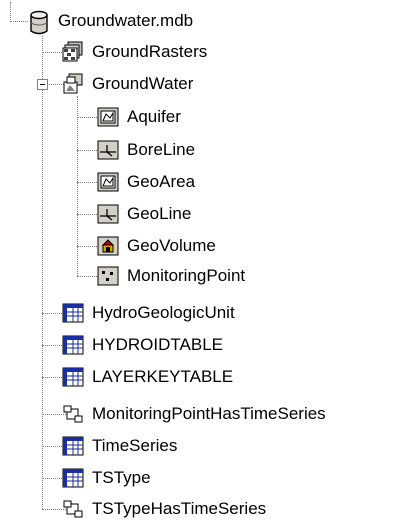 Image resolution: width=393 pixels, height=528 pixels. What do you see at coordinates (73, 84) in the screenshot?
I see `feature-dataset-icon` at bounding box center [73, 84].